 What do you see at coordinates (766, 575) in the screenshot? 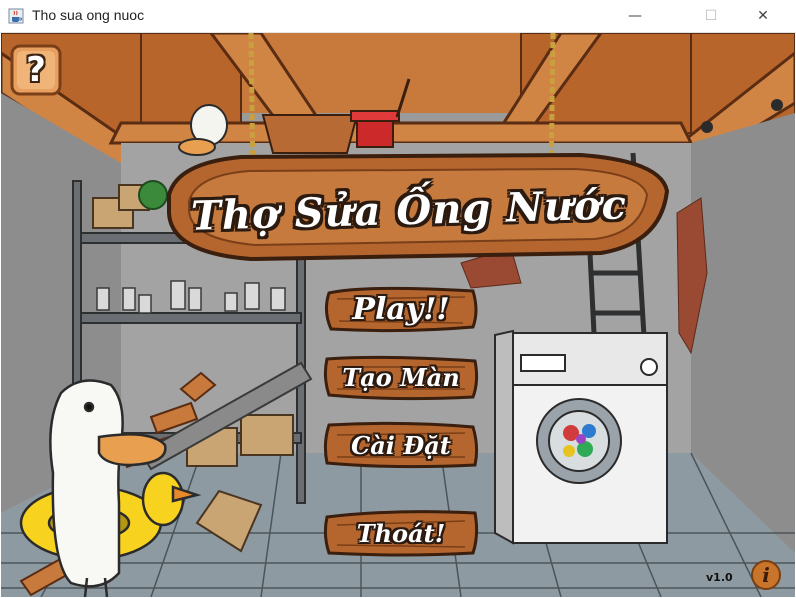
I see `info-button` at bounding box center [766, 575].